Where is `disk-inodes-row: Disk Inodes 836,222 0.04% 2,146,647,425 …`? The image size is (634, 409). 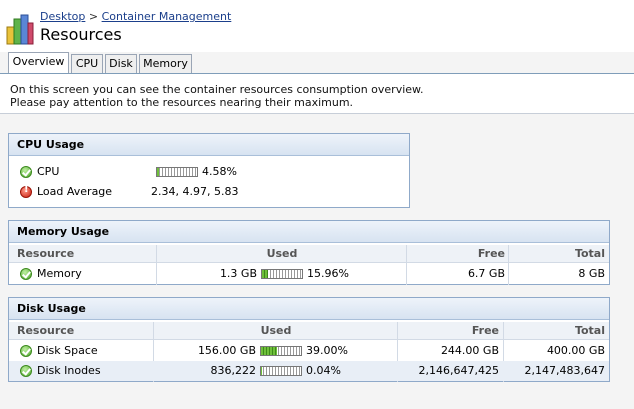
disk-inodes-row: Disk Inodes 836,222 0.04% 2,146,647,425 … is located at coordinates (309, 371).